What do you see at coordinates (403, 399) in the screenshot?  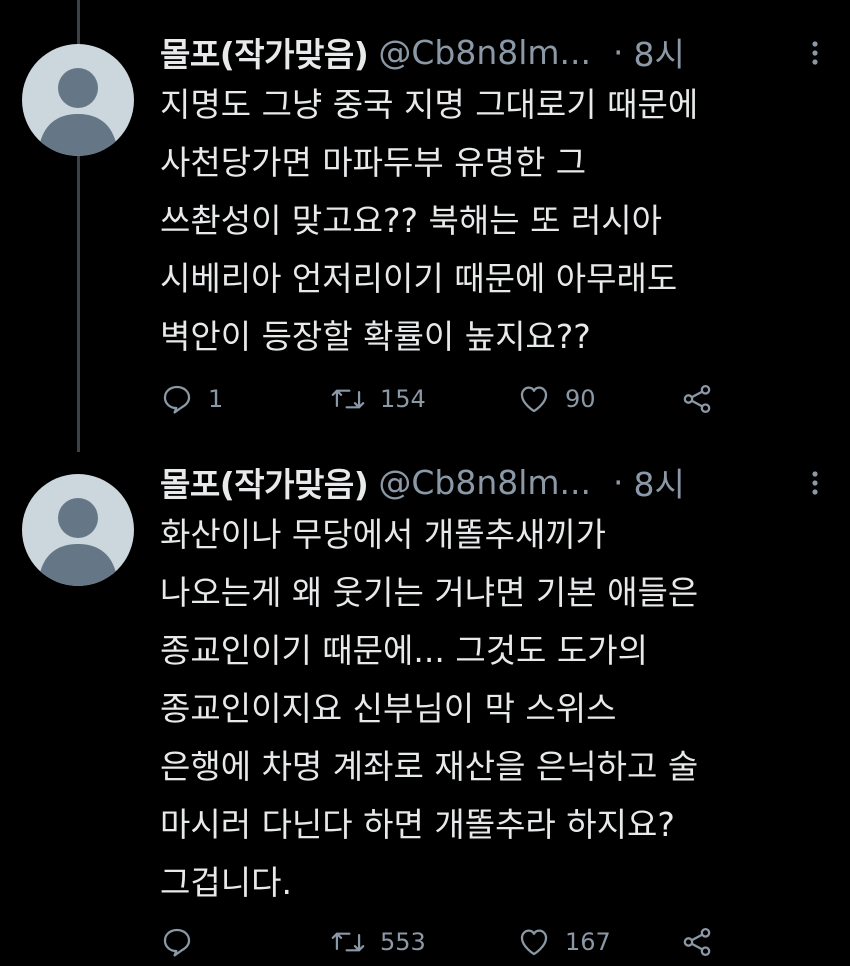 I see `retweet-count: 154` at bounding box center [403, 399].